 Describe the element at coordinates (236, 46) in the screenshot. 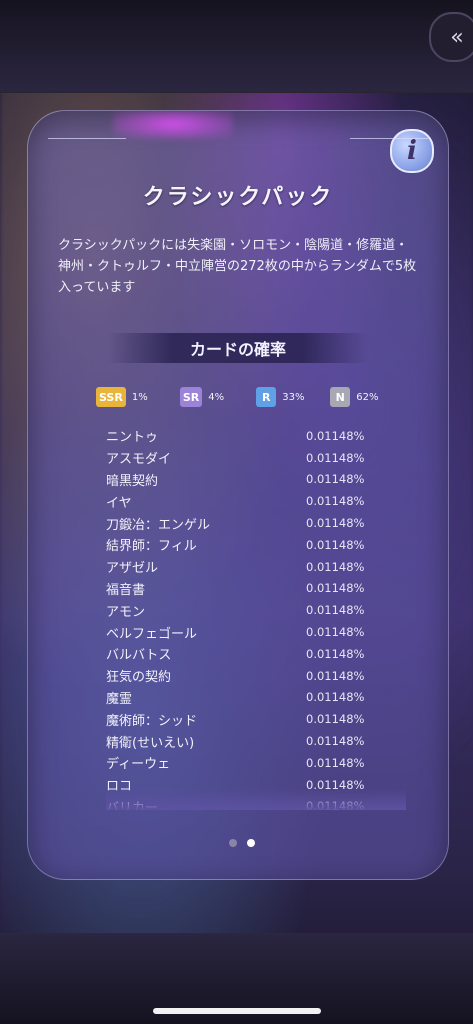

I see `top-bar: «` at that location.